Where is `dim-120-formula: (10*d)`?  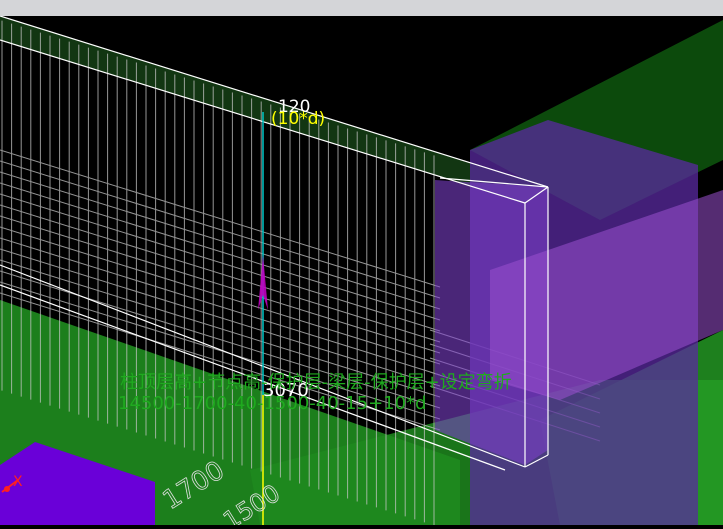 dim-120-formula: (10*d) is located at coordinates (298, 119).